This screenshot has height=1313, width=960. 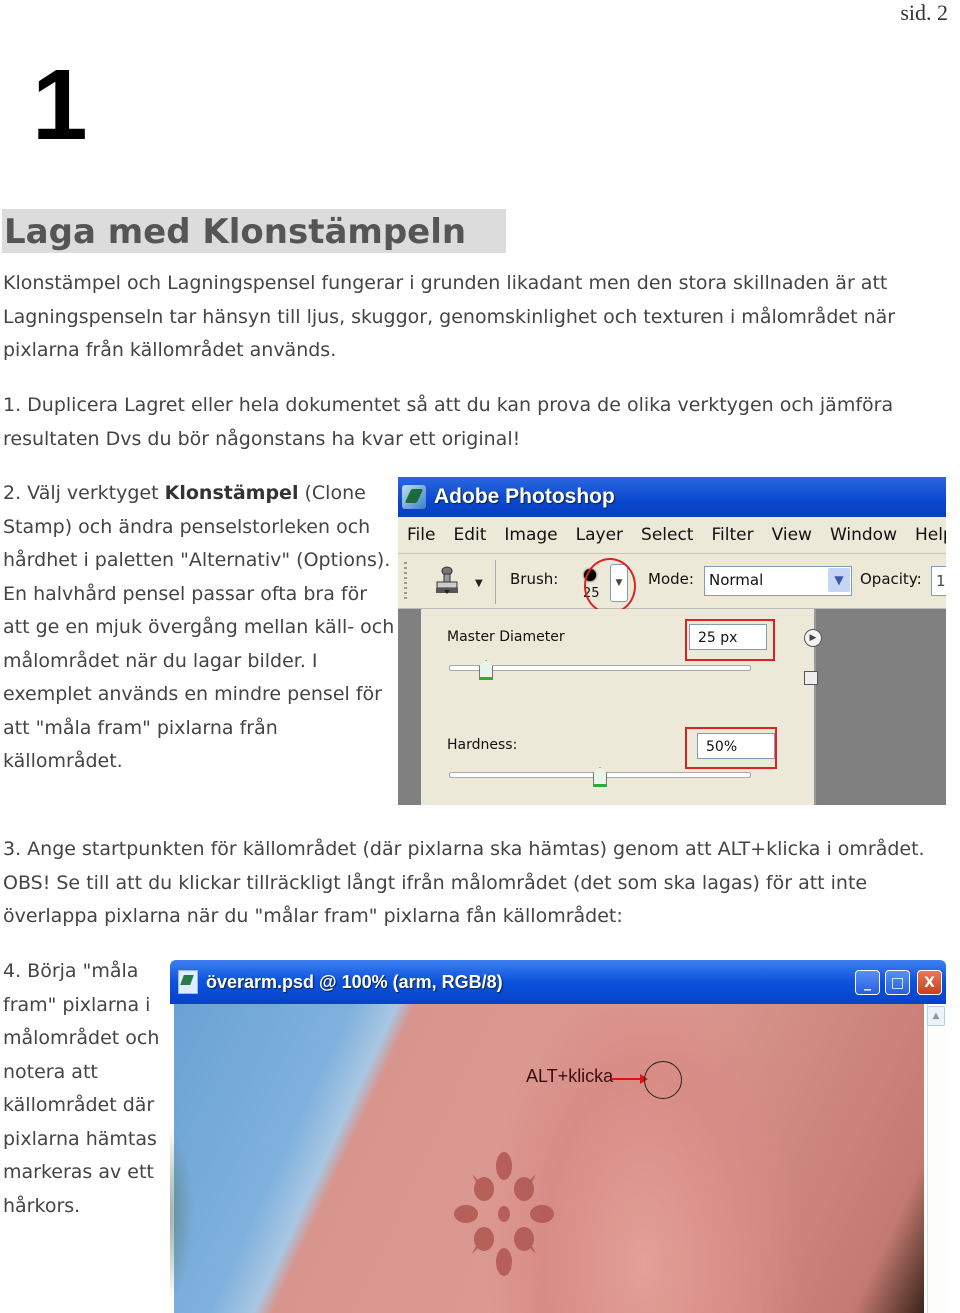 I want to click on options-bar: ▼ Brush: 25 ▼ Mode: Normal ▼ Opacity: 1, so click(x=672, y=584).